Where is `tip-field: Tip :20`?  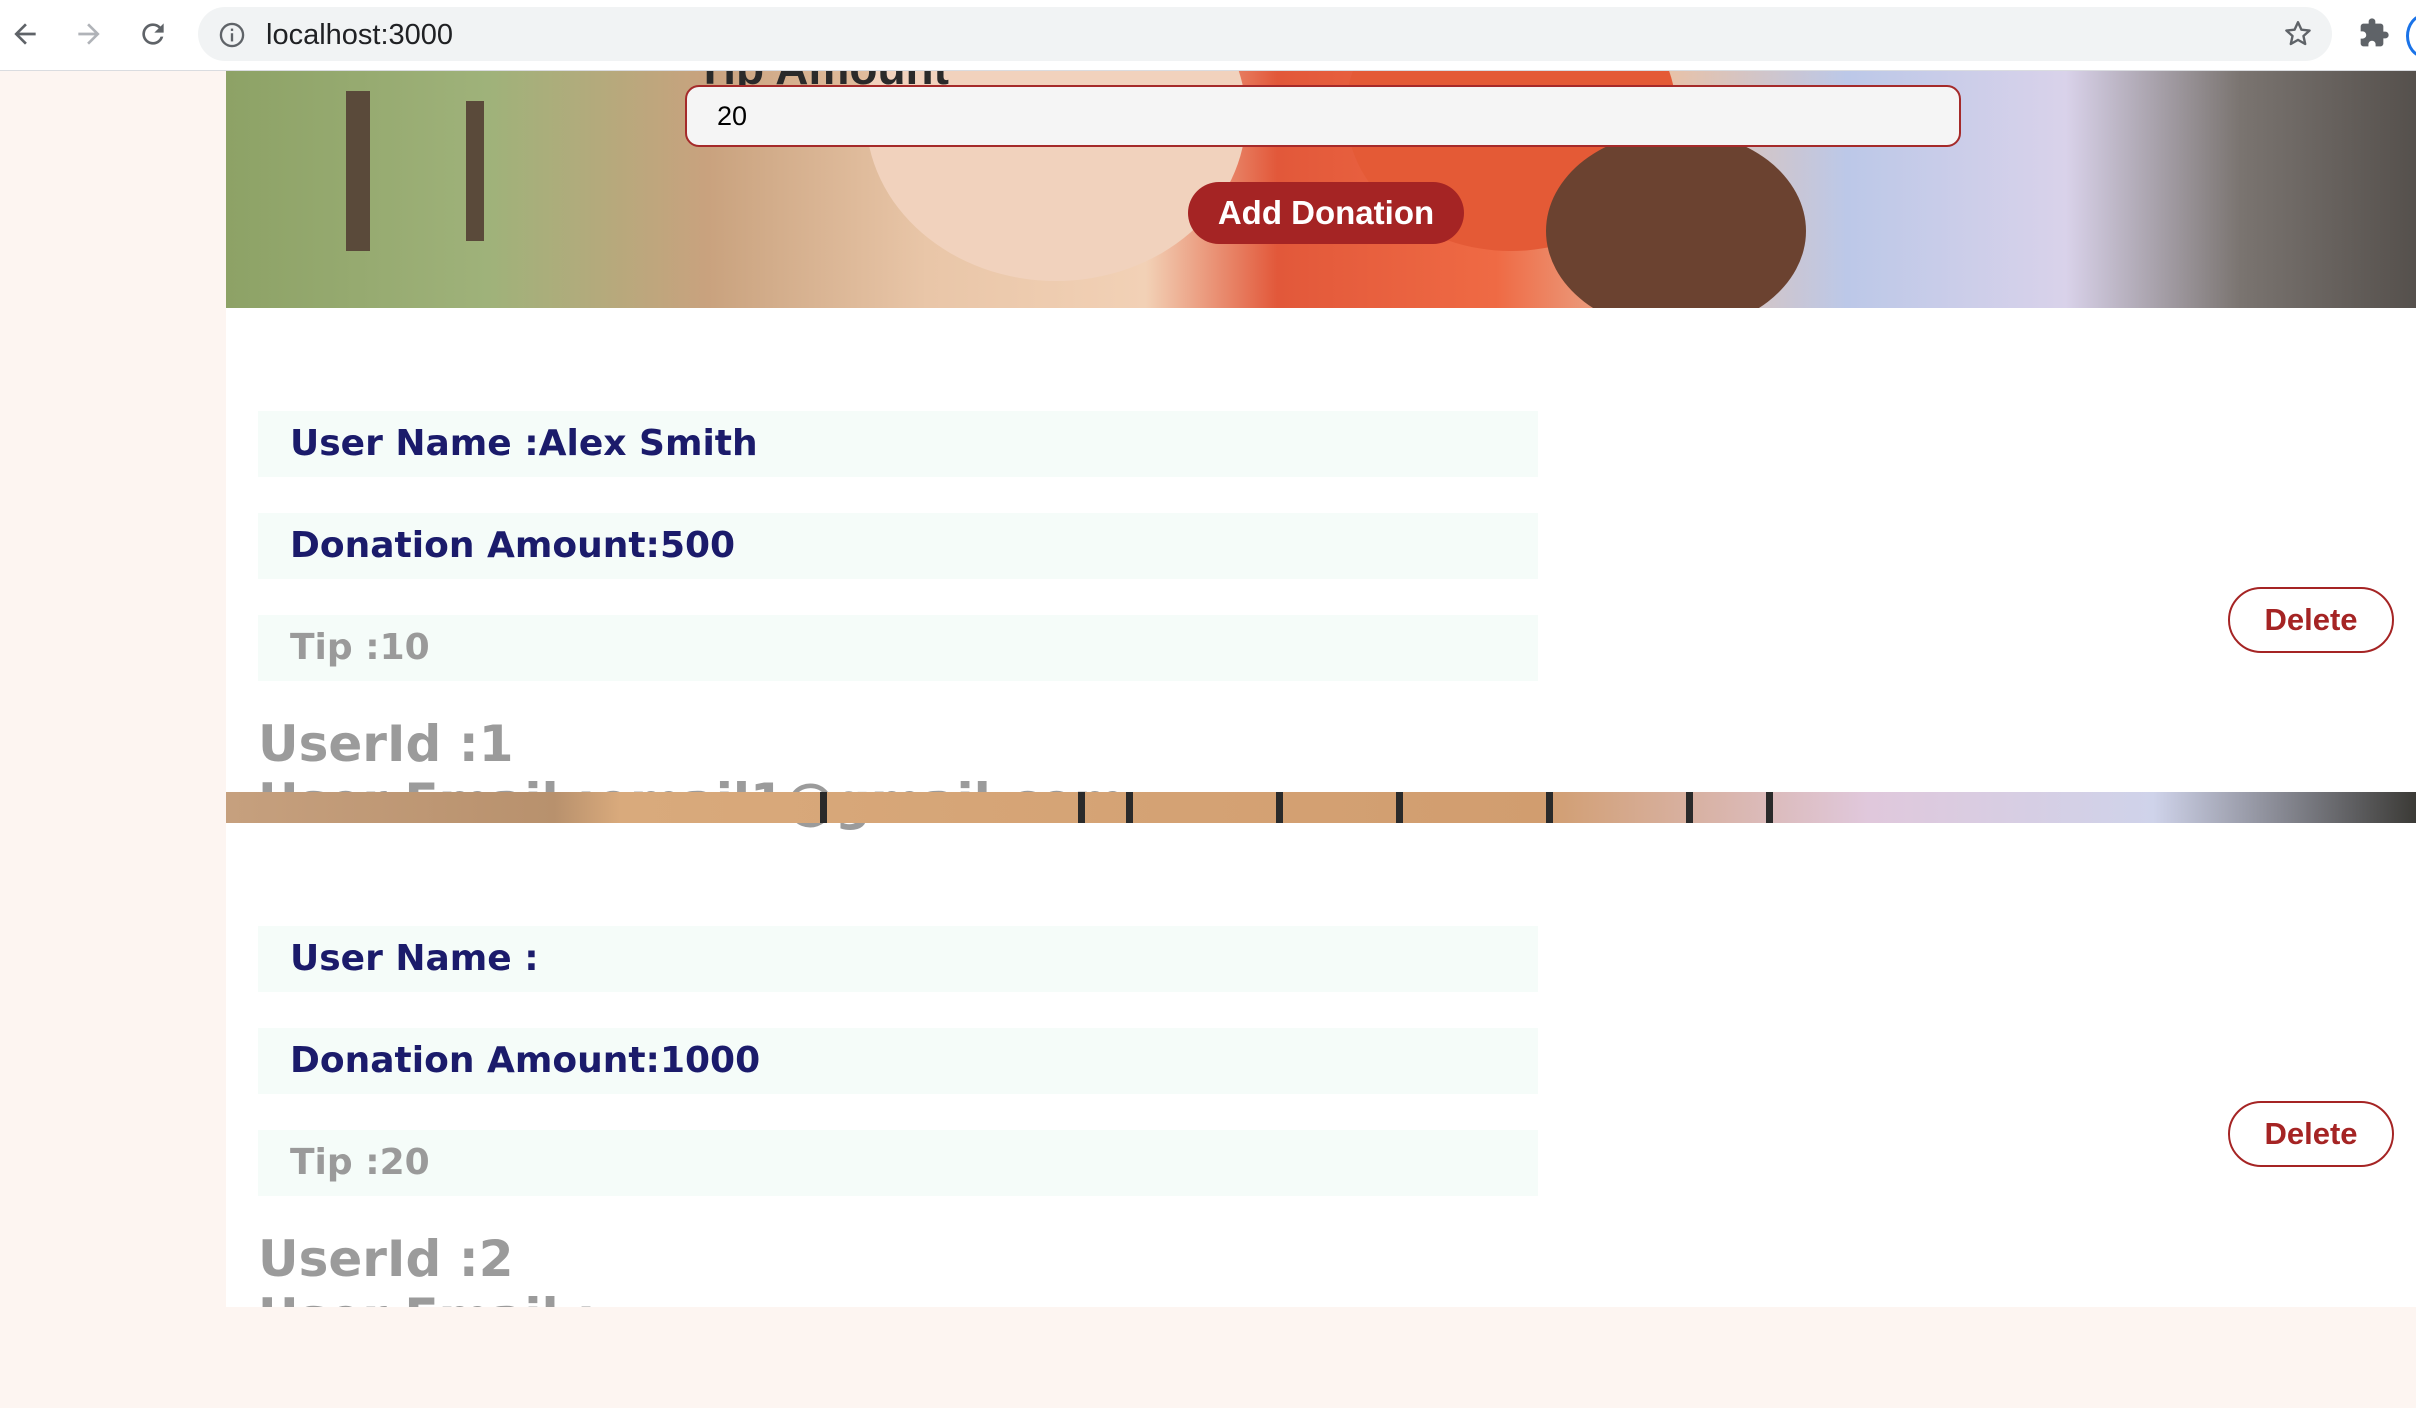 tip-field: Tip :20 is located at coordinates (898, 1163).